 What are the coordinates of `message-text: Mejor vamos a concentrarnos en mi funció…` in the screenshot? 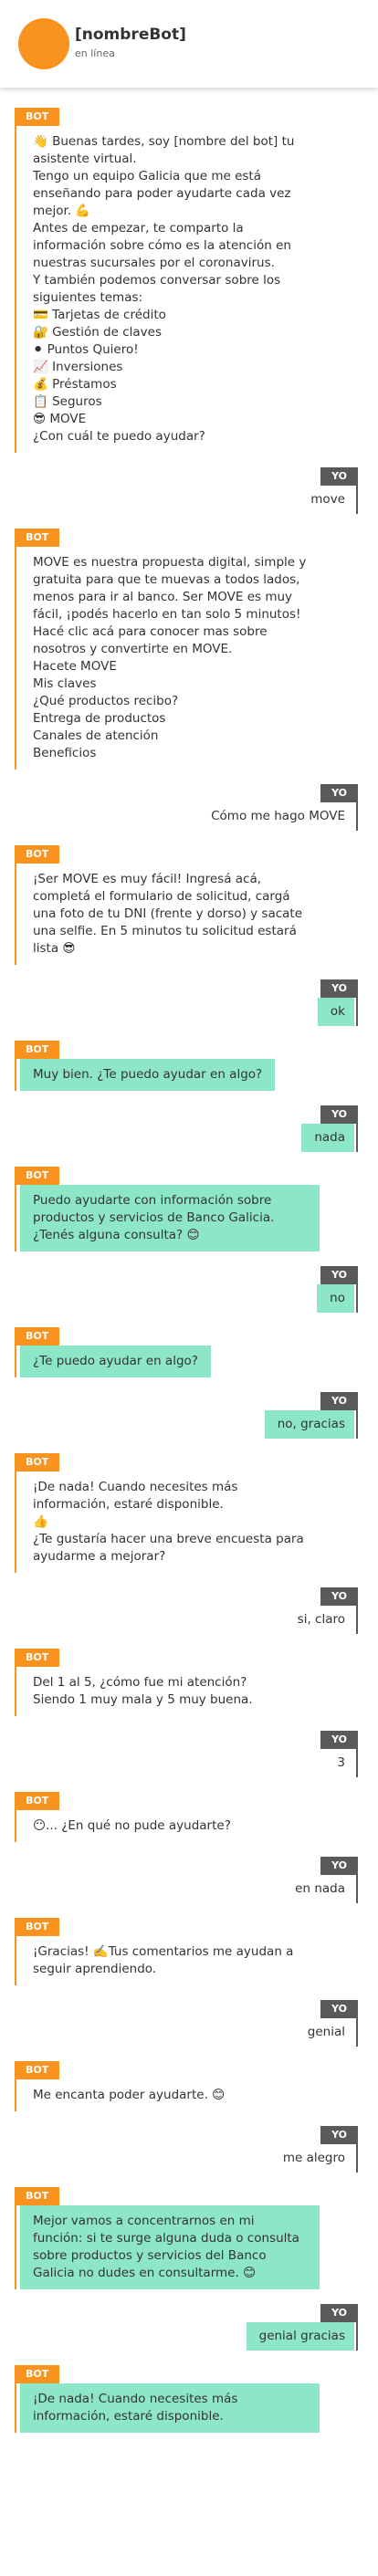 It's located at (170, 2247).